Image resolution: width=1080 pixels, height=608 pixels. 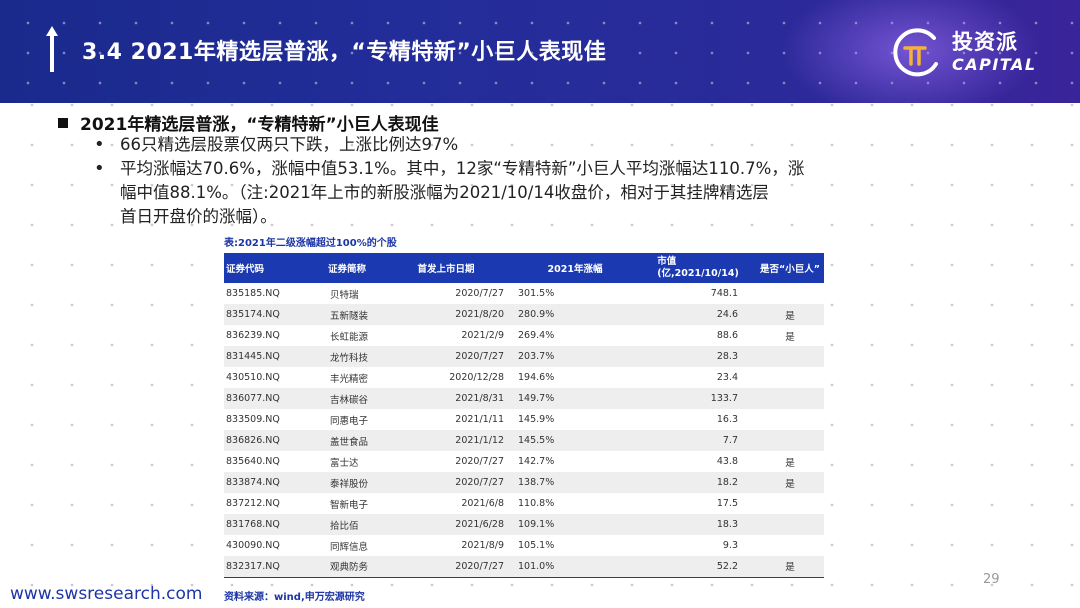 What do you see at coordinates (52, 49) in the screenshot?
I see `arrow-up-icon` at bounding box center [52, 49].